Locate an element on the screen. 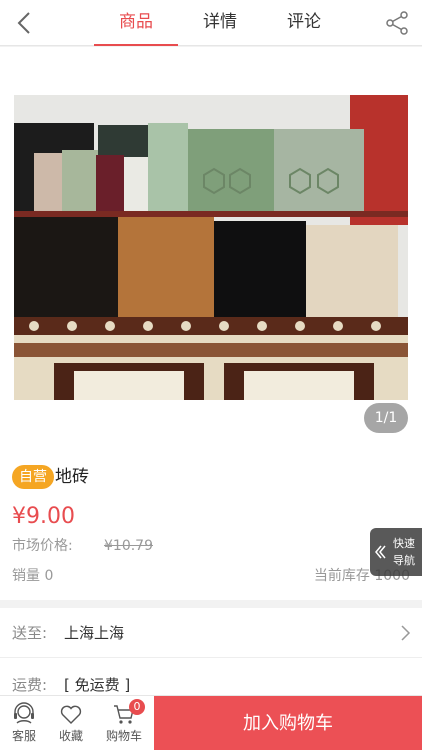 This screenshot has height=750, width=422. shipping-fee-value: [ 免运费 ] is located at coordinates (97, 685).